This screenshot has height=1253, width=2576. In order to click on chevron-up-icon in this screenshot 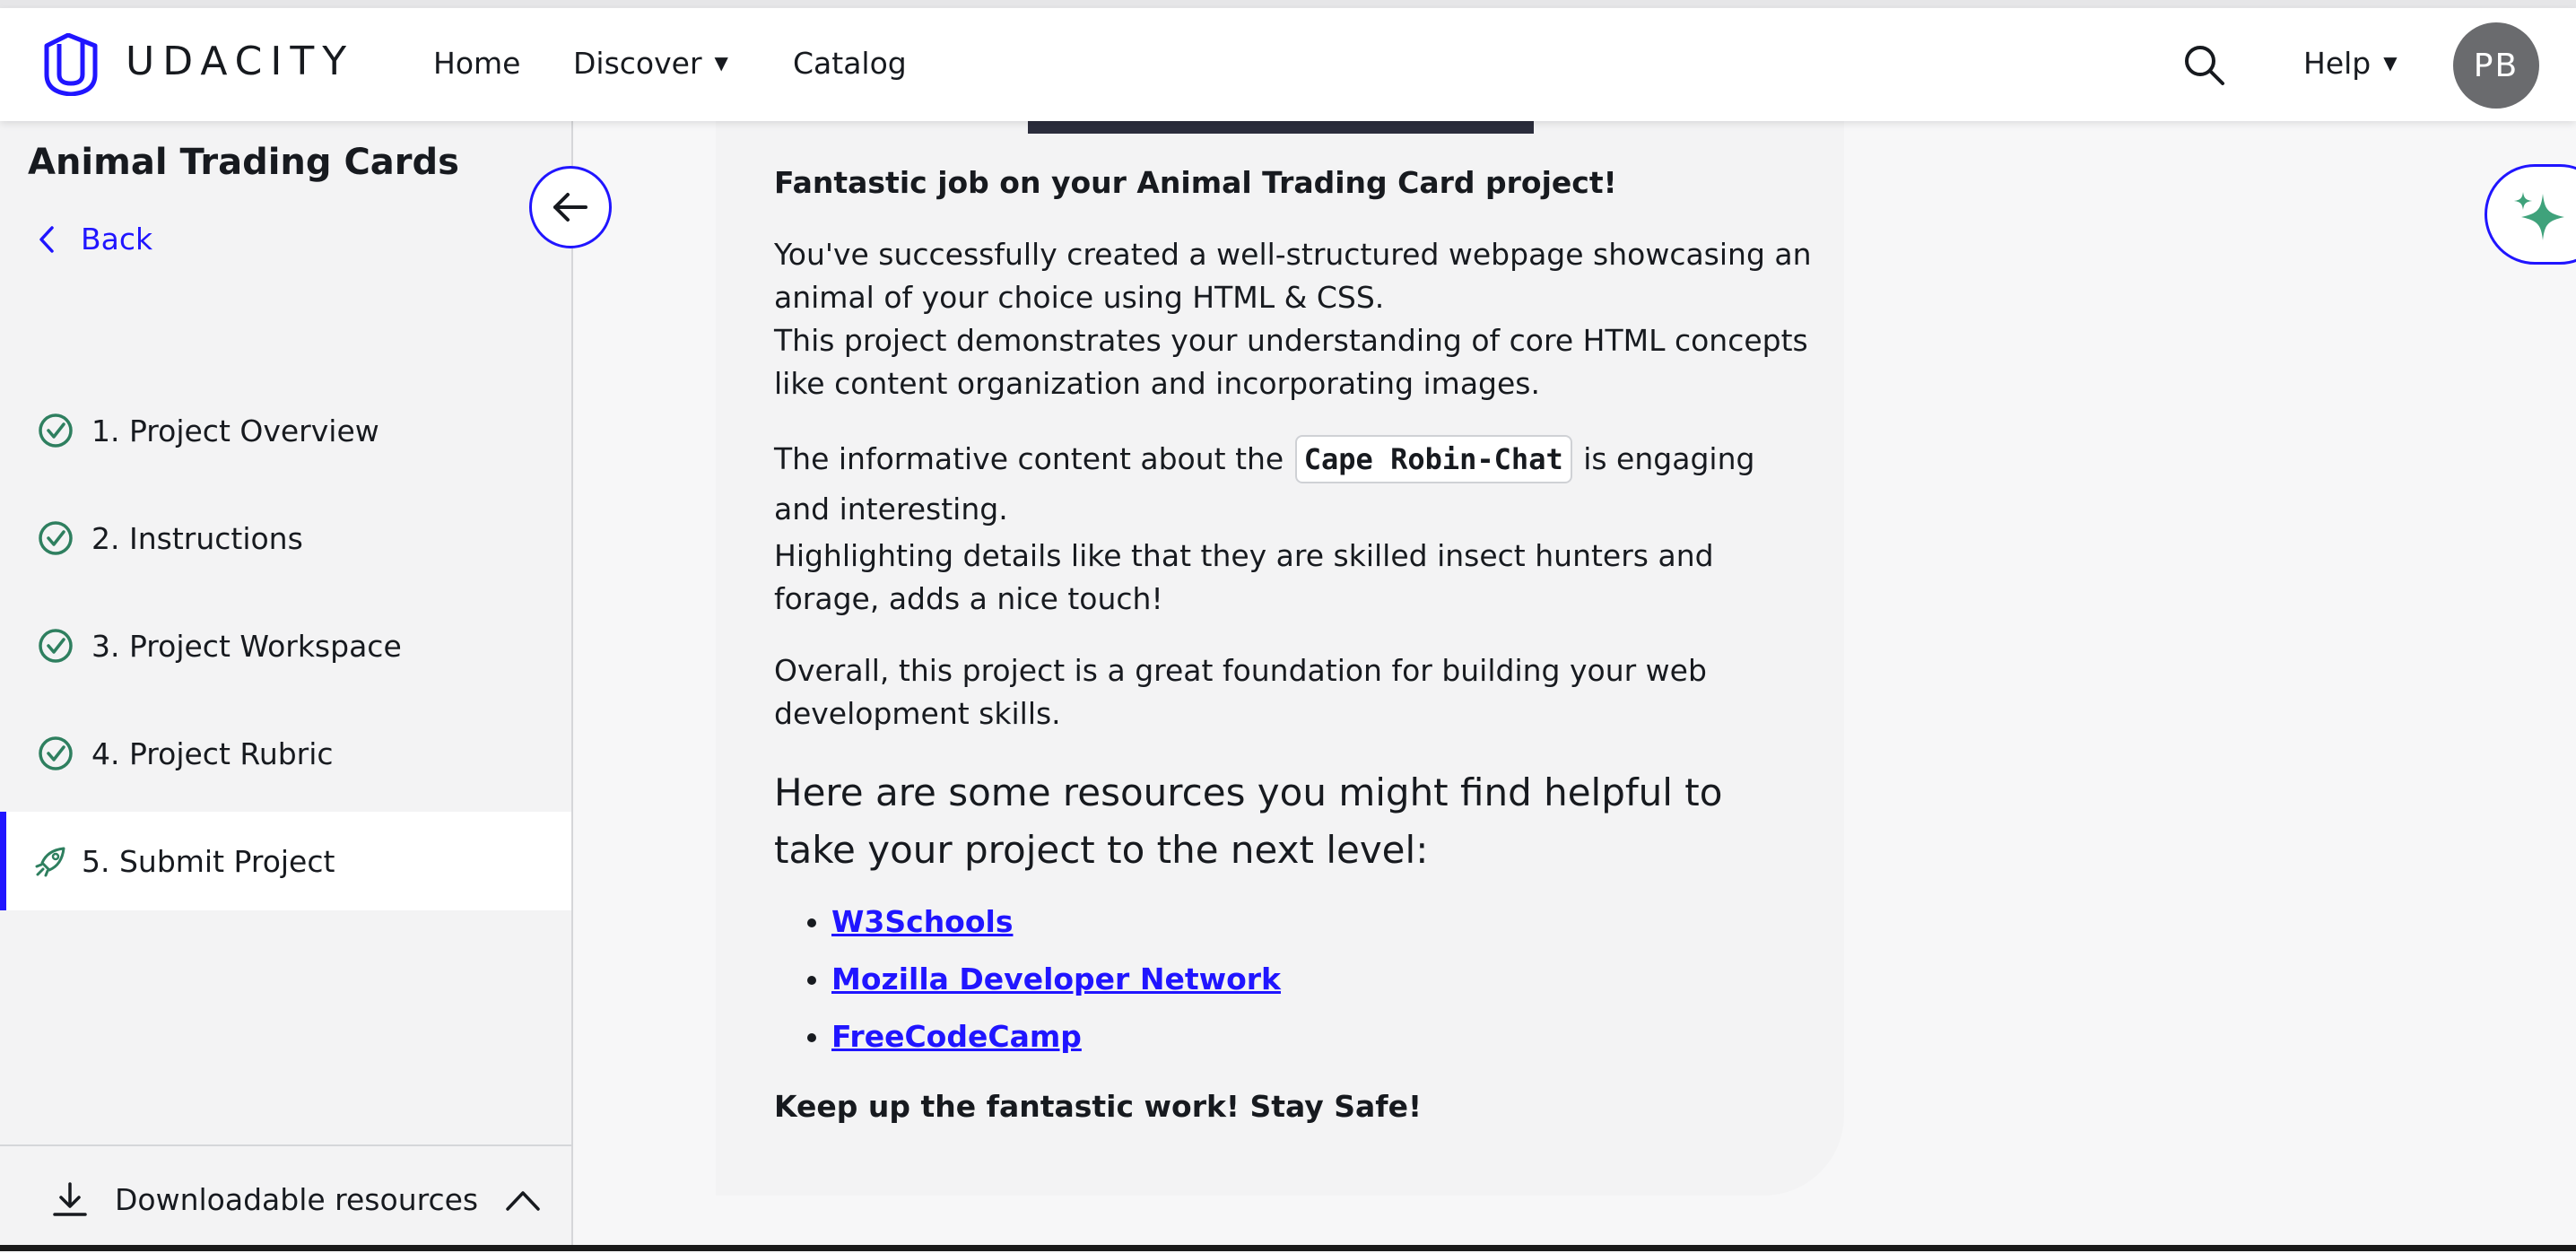, I will do `click(523, 1200)`.